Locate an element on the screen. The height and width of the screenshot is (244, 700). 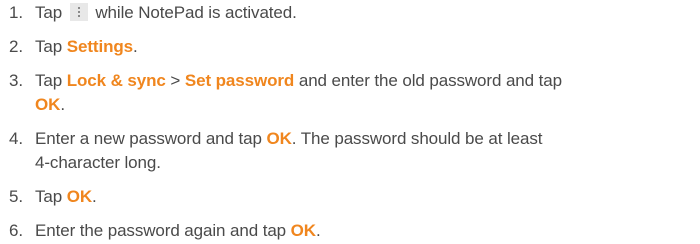
step-number: 3. is located at coordinates (16, 80).